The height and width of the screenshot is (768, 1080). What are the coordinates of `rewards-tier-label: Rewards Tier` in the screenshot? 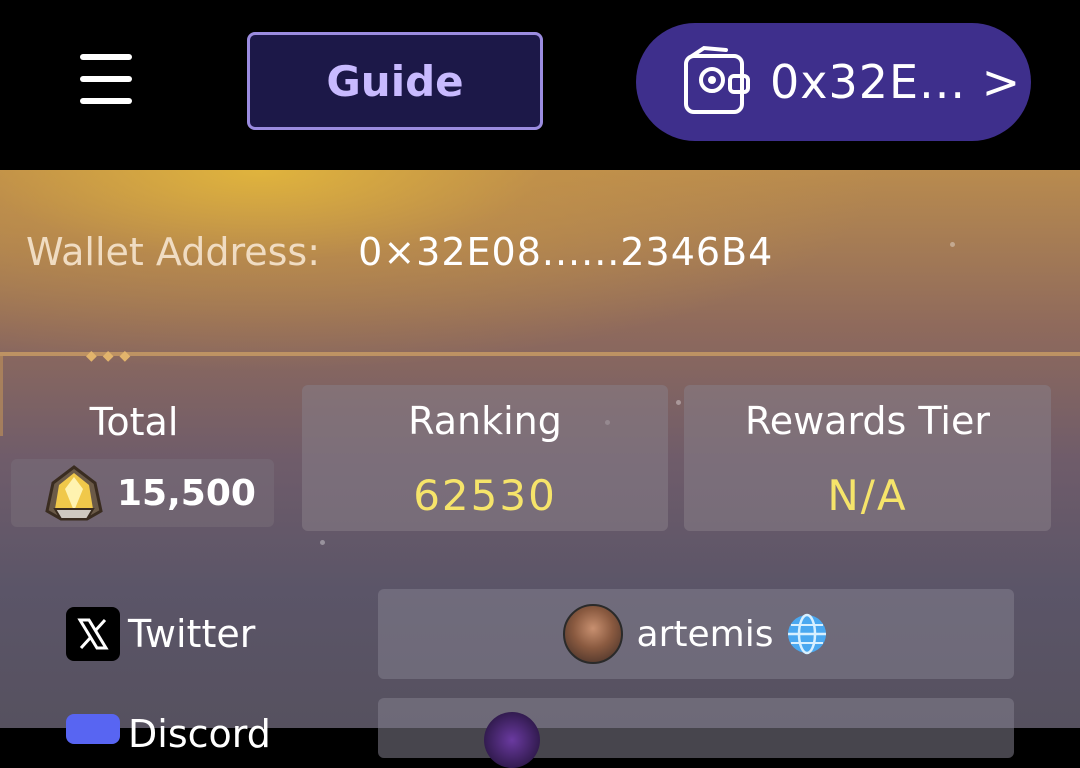 It's located at (867, 421).